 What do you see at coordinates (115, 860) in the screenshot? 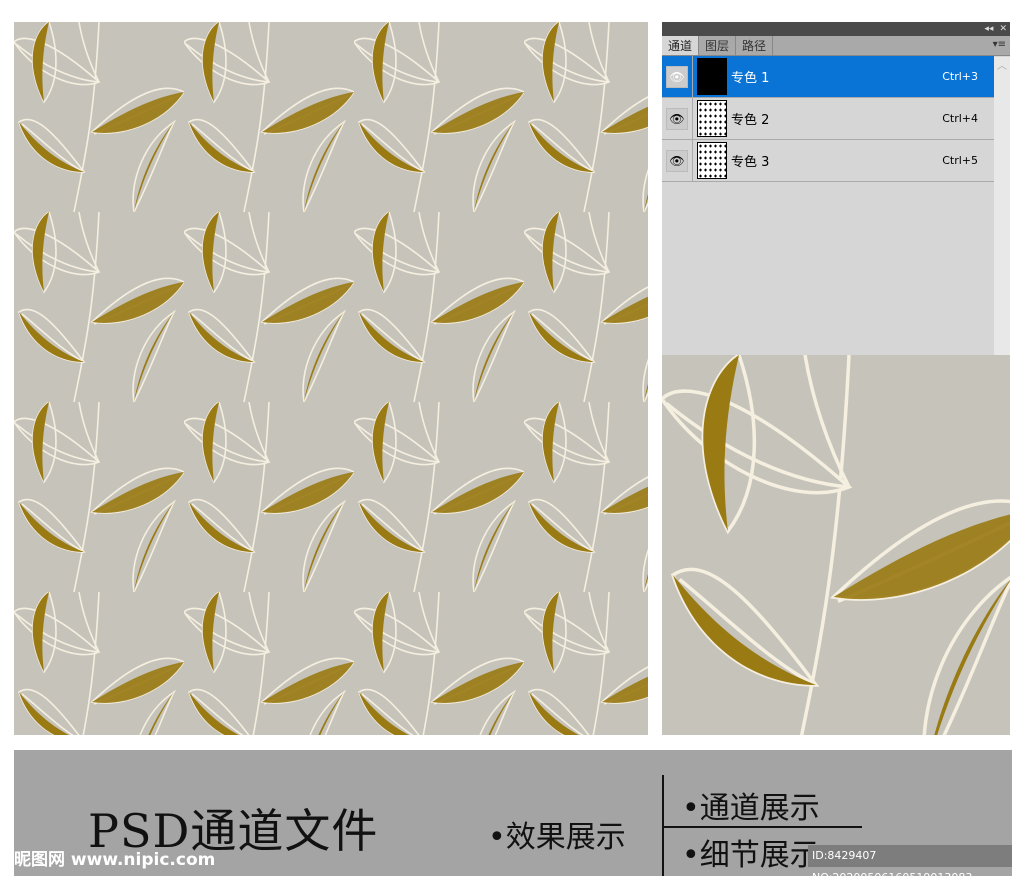
I see `watermark-logo: 昵图网 www.nipic.com` at bounding box center [115, 860].